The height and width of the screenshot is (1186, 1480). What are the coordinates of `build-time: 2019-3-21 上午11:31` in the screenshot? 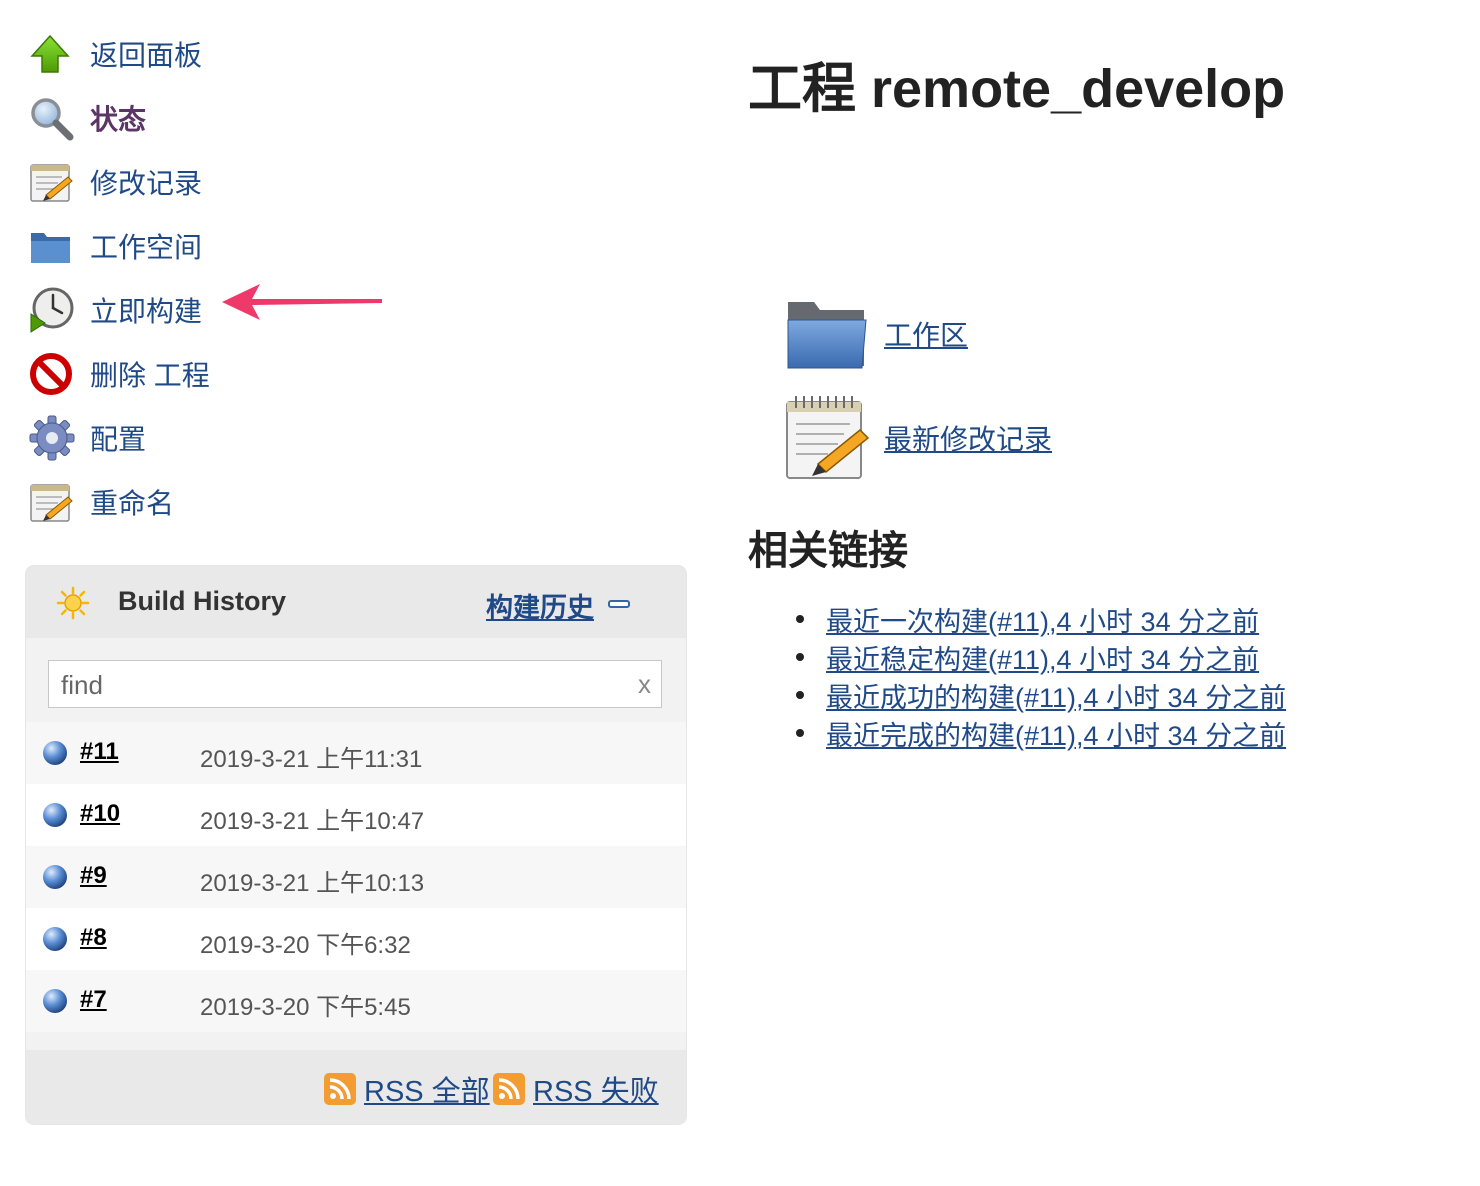 It's located at (311, 759).